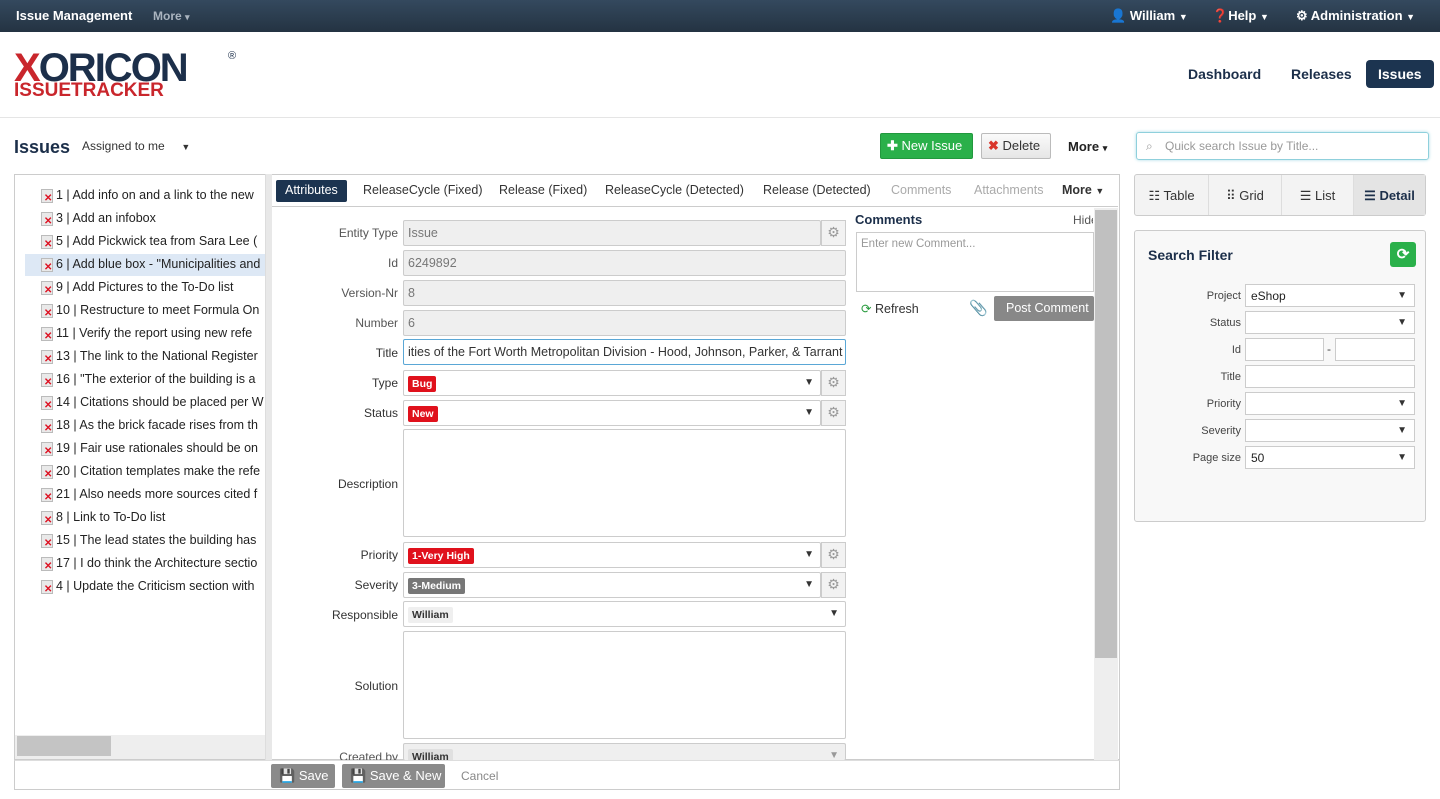  What do you see at coordinates (147, 564) in the screenshot?
I see `issue-list-item: 17 | I do think the Architecture sectio` at bounding box center [147, 564].